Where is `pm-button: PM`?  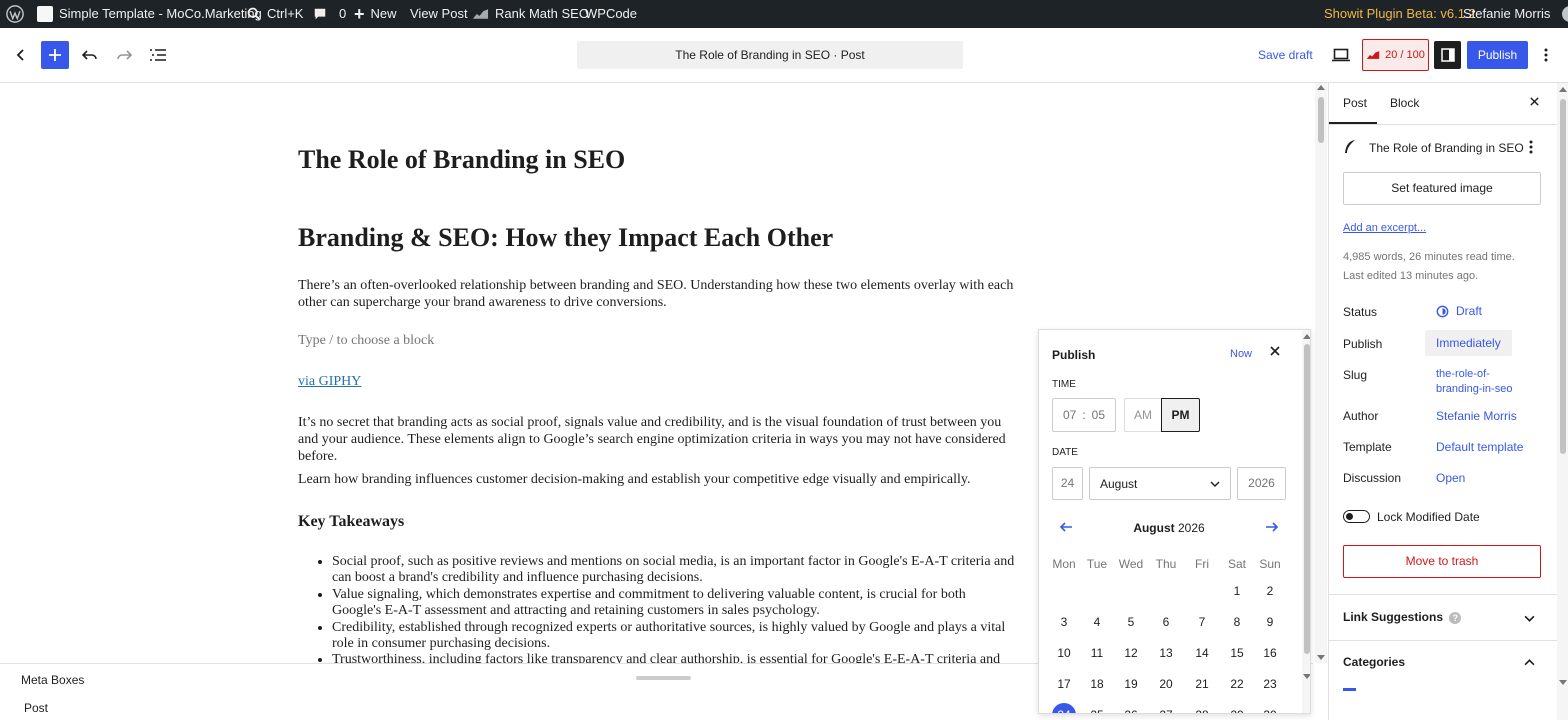 pm-button: PM is located at coordinates (1180, 415).